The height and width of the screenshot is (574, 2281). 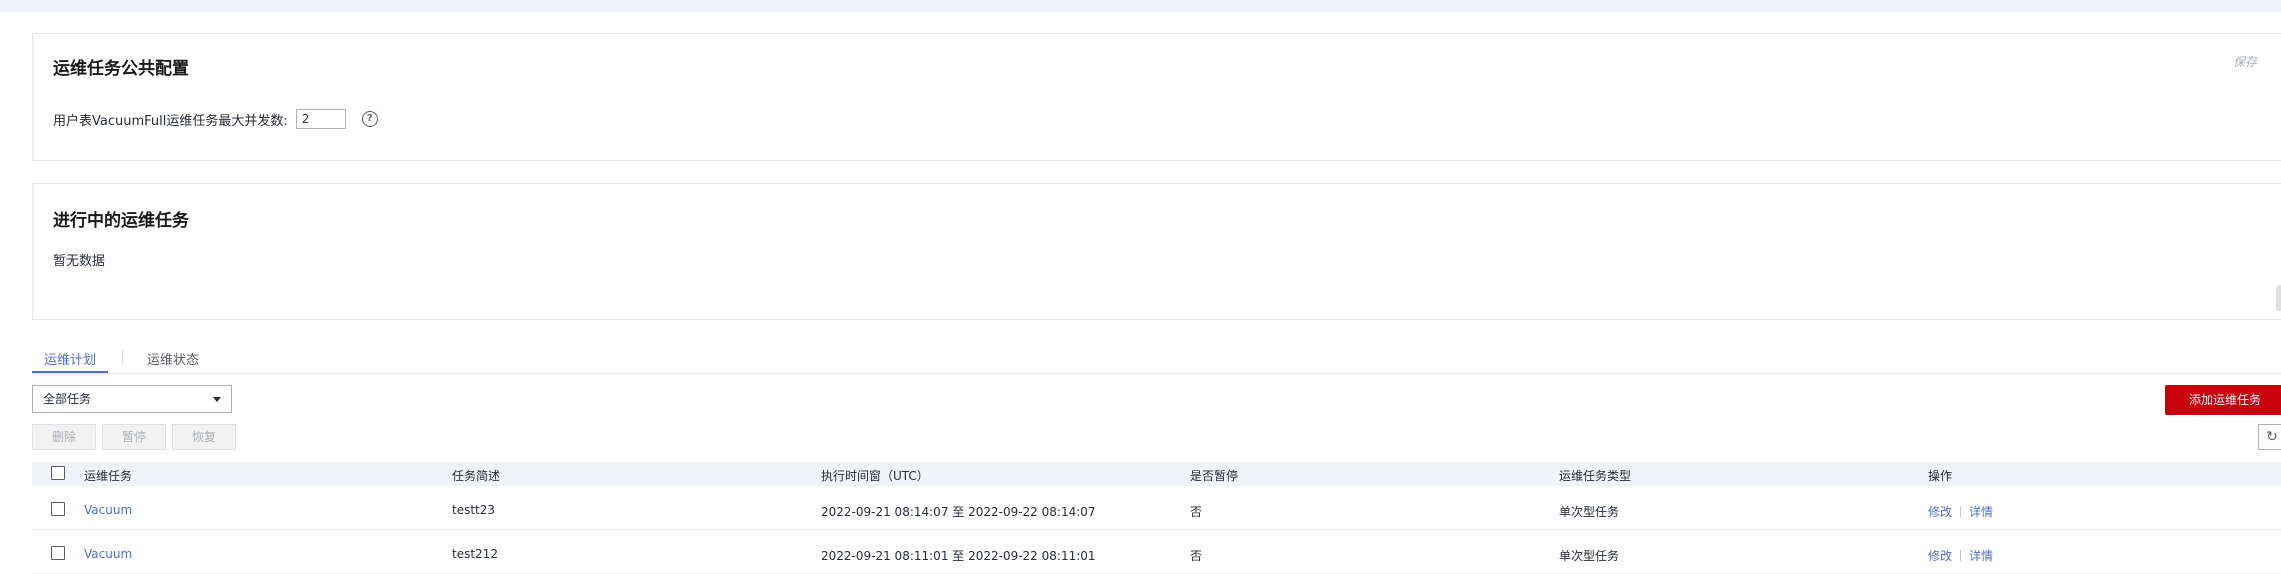 What do you see at coordinates (320, 119) in the screenshot?
I see `concurrency-input: 2` at bounding box center [320, 119].